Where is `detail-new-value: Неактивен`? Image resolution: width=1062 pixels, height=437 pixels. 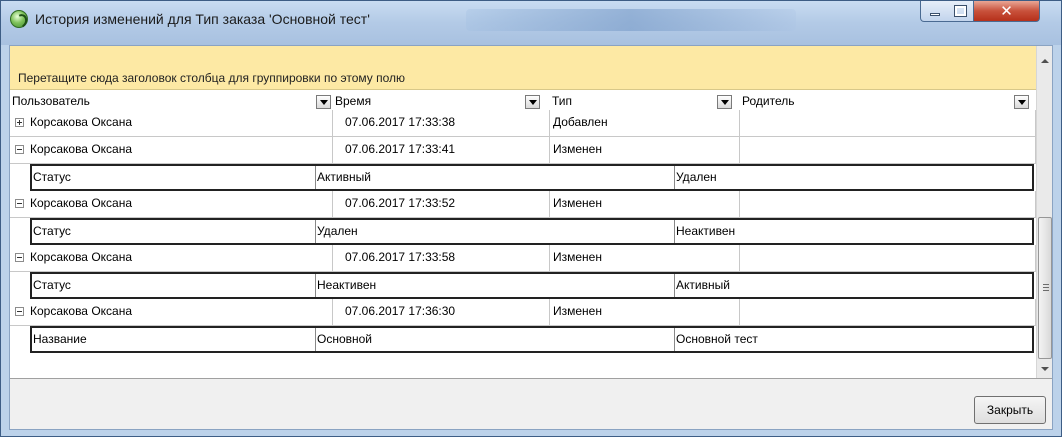 detail-new-value: Неактивен is located at coordinates (706, 231).